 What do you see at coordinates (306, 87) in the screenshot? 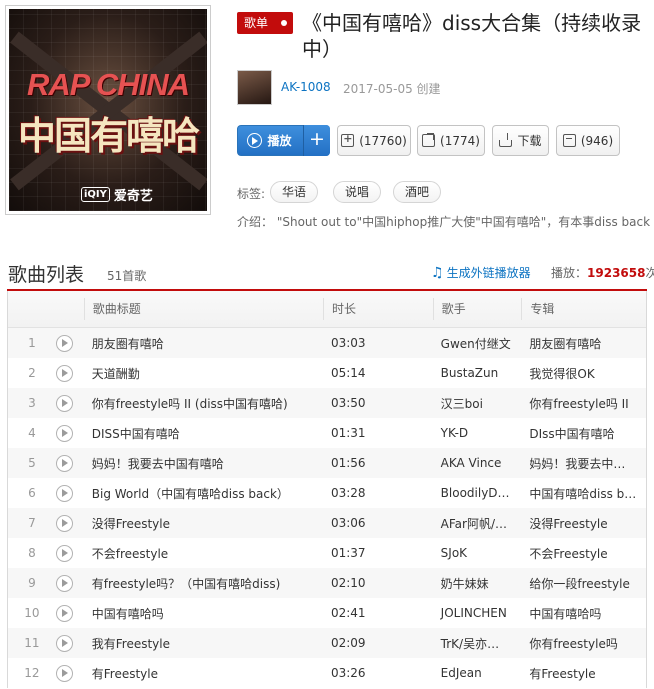
I see `author-link: AK-1008` at bounding box center [306, 87].